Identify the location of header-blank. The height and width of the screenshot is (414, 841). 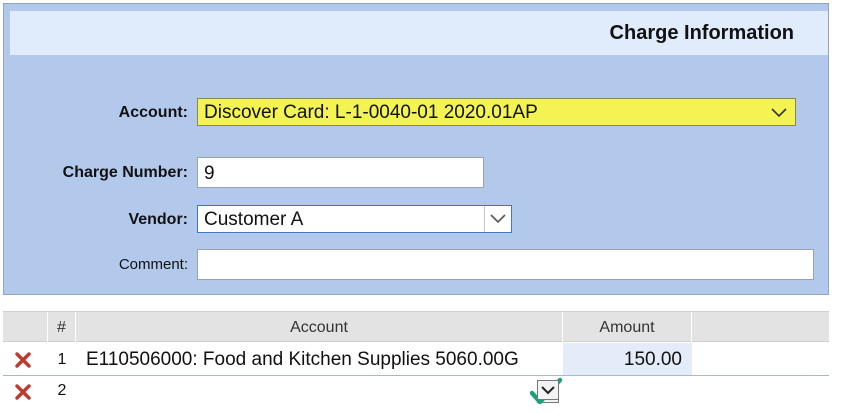
(760, 327).